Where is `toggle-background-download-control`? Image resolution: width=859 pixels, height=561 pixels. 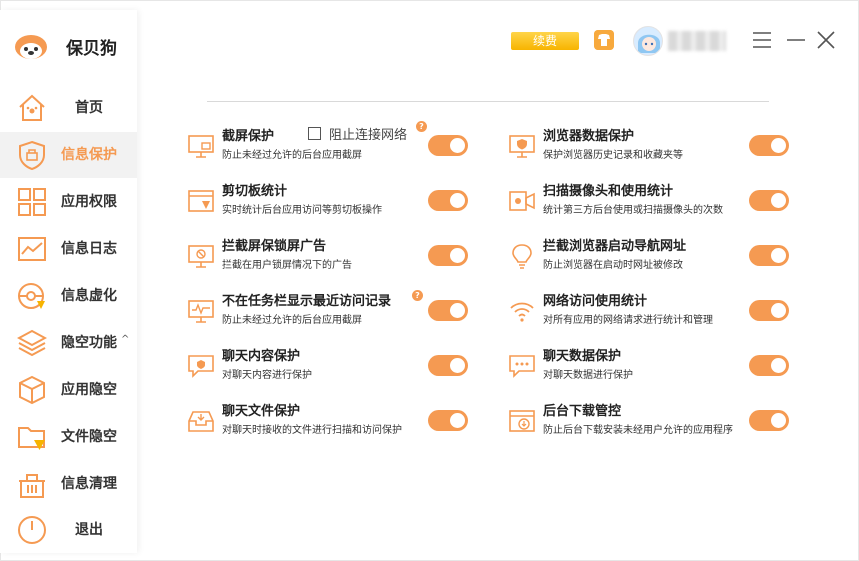
toggle-background-download-control is located at coordinates (769, 420).